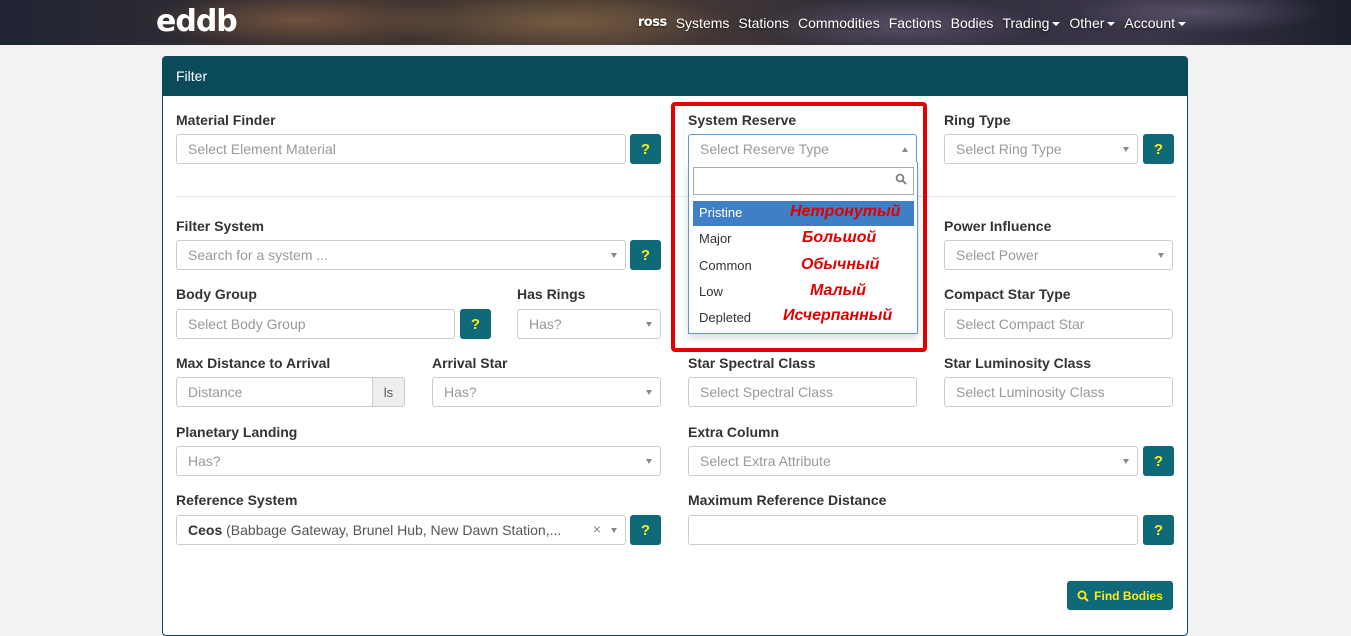 The image size is (1351, 636). I want to click on material-finder-select: Select Element Material, so click(401, 149).